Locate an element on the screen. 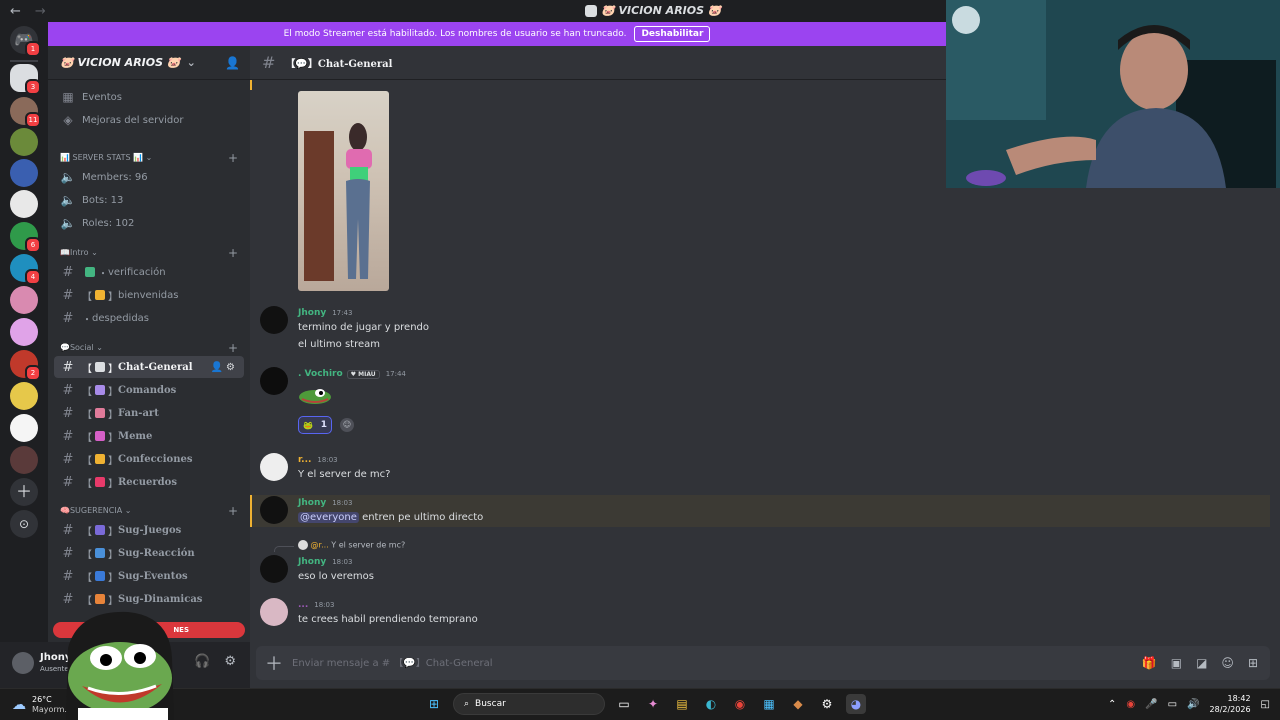 The height and width of the screenshot is (720, 1280). message-composer: ＋ 🎁 ▣ ◪ ☺ ⊞ is located at coordinates (763, 663).